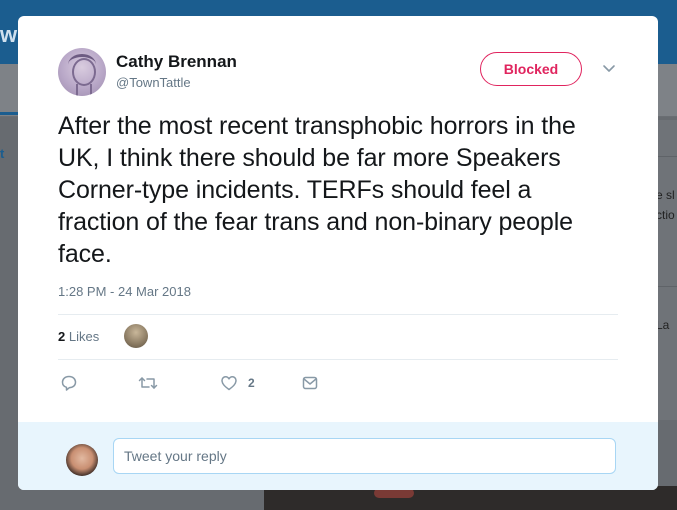 Image resolution: width=677 pixels, height=510 pixels. Describe the element at coordinates (663, 325) in the screenshot. I see `background-snippet: La` at that location.